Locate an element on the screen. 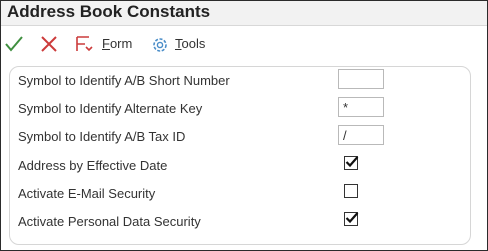 Image resolution: width=488 pixels, height=251 pixels. email-security-checkbox is located at coordinates (351, 191).